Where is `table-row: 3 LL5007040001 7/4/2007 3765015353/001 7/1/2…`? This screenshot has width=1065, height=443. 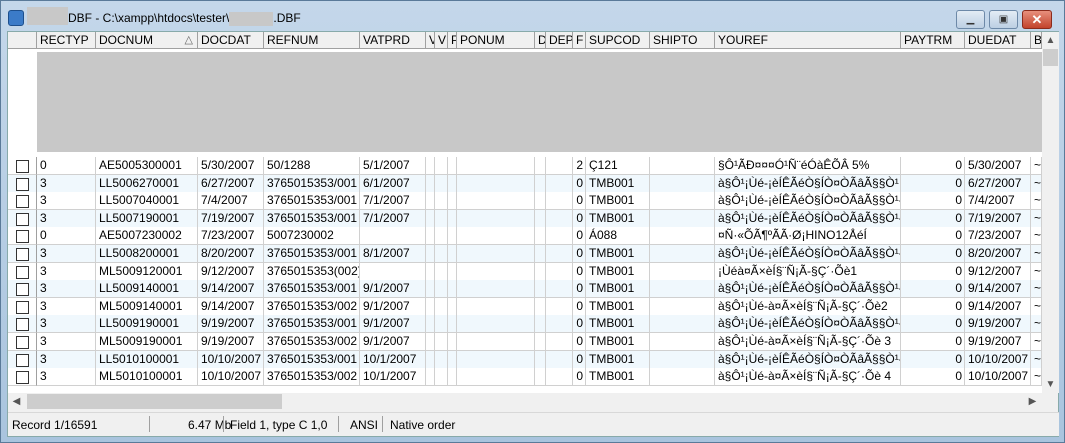
table-row: 3 LL5007040001 7/4/2007 3765015353/001 7/1/2… is located at coordinates (525, 201).